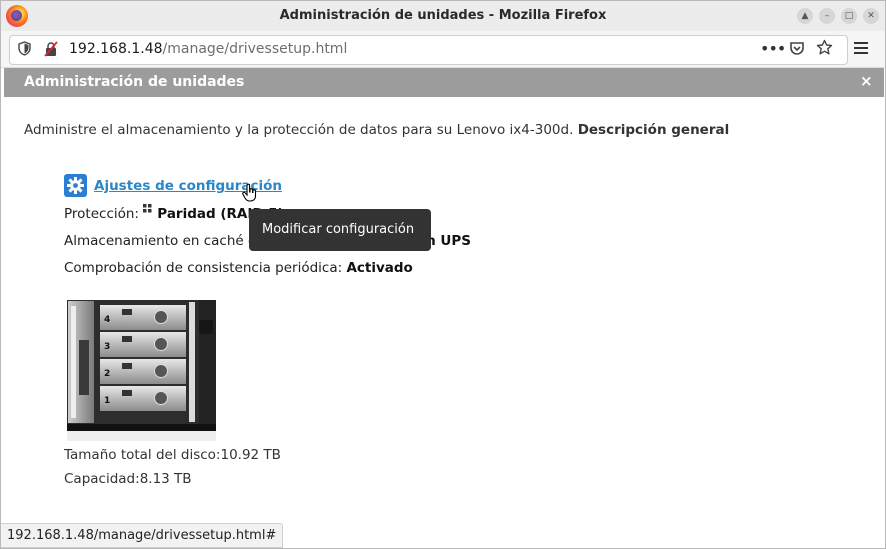 The height and width of the screenshot is (549, 886). What do you see at coordinates (134, 82) in the screenshot?
I see `panel-title: Administración de unidades` at bounding box center [134, 82].